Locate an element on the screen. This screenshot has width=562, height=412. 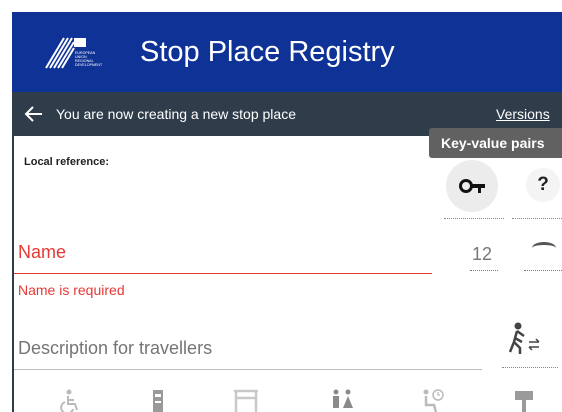
help-button: ? is located at coordinates (543, 185).